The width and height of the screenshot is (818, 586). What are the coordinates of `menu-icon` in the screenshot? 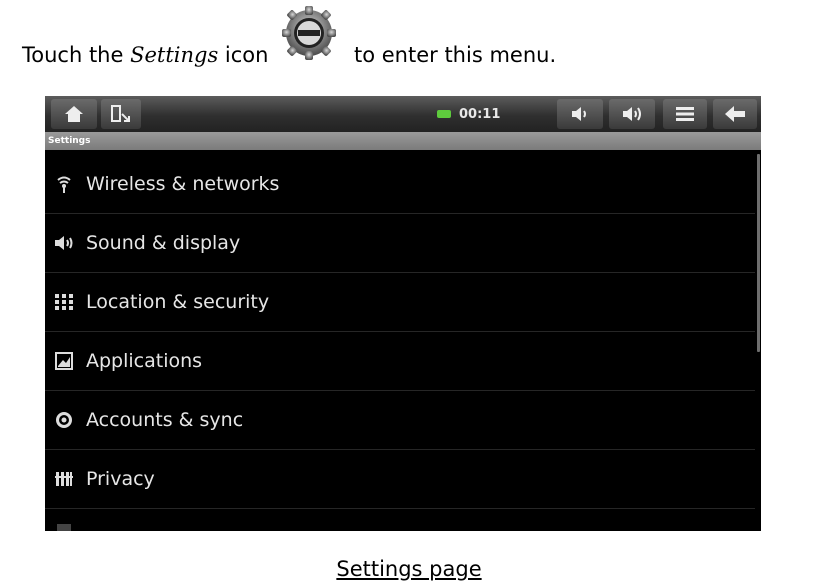 It's located at (685, 114).